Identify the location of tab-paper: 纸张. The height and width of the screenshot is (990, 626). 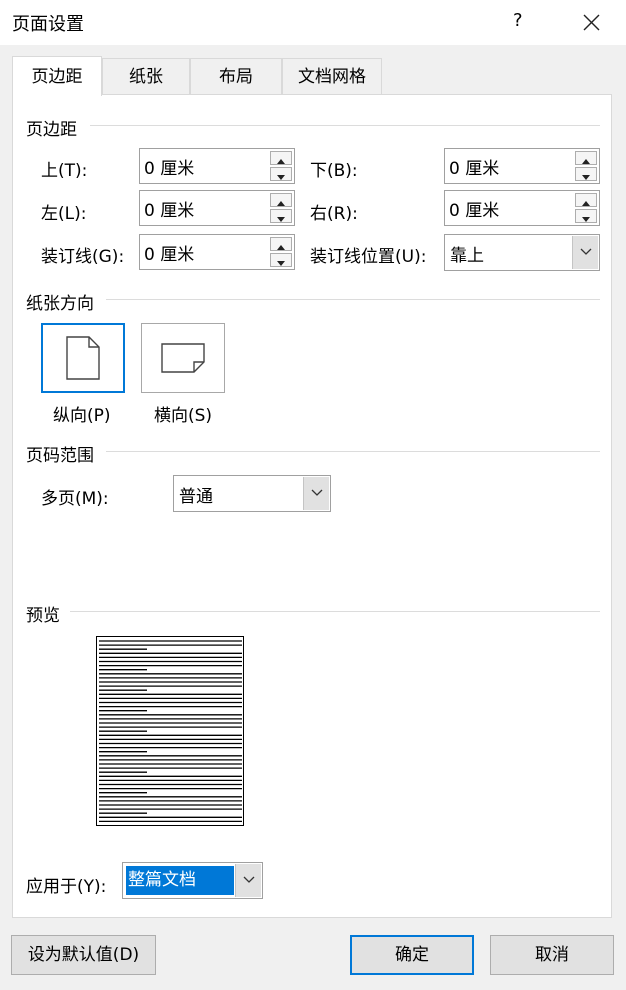
(146, 76).